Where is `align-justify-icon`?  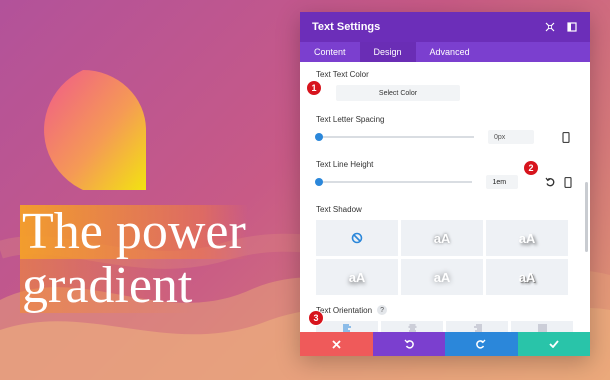 align-justify-icon is located at coordinates (542, 328).